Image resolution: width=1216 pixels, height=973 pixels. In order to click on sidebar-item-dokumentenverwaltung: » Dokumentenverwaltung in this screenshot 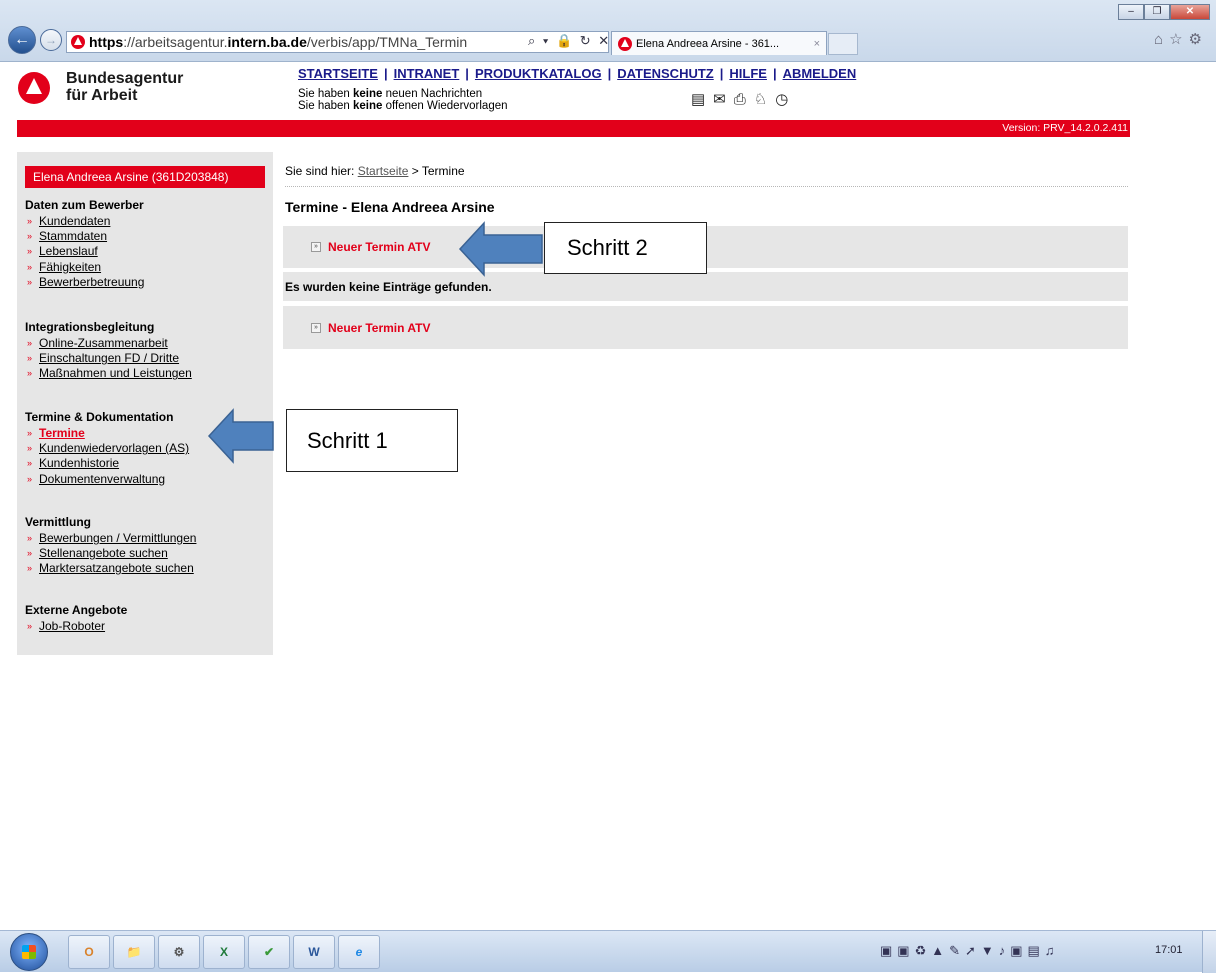, I will do `click(107, 479)`.